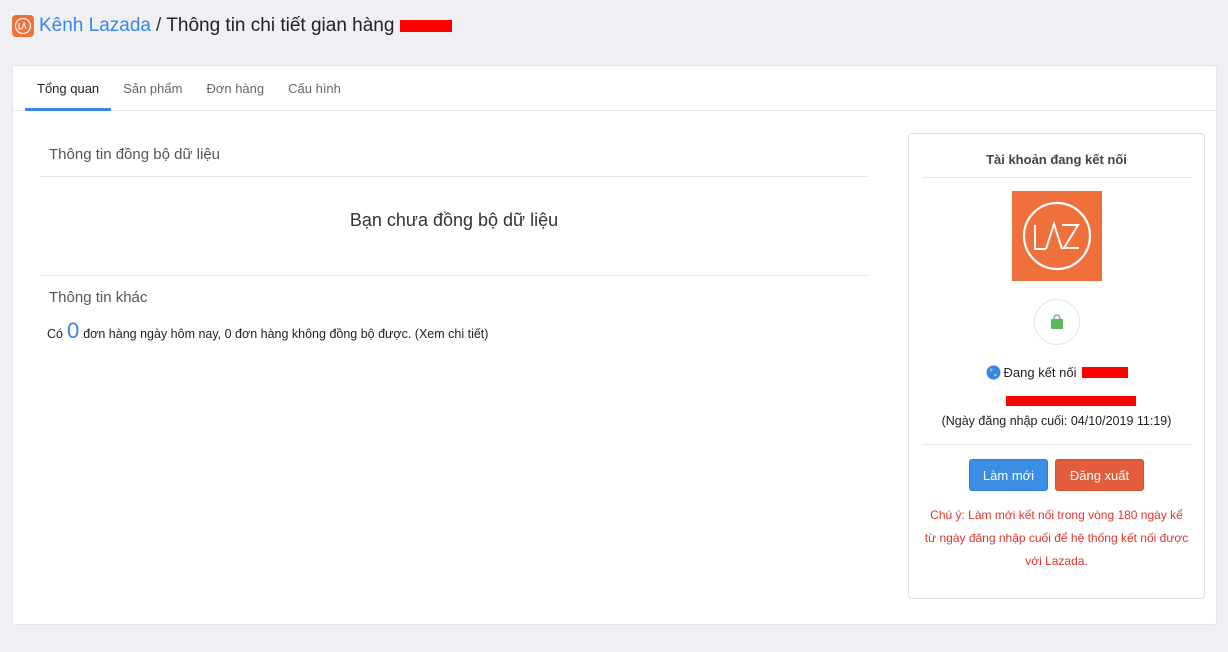 This screenshot has width=1228, height=652. I want to click on orders-today-count: 0, so click(73, 330).